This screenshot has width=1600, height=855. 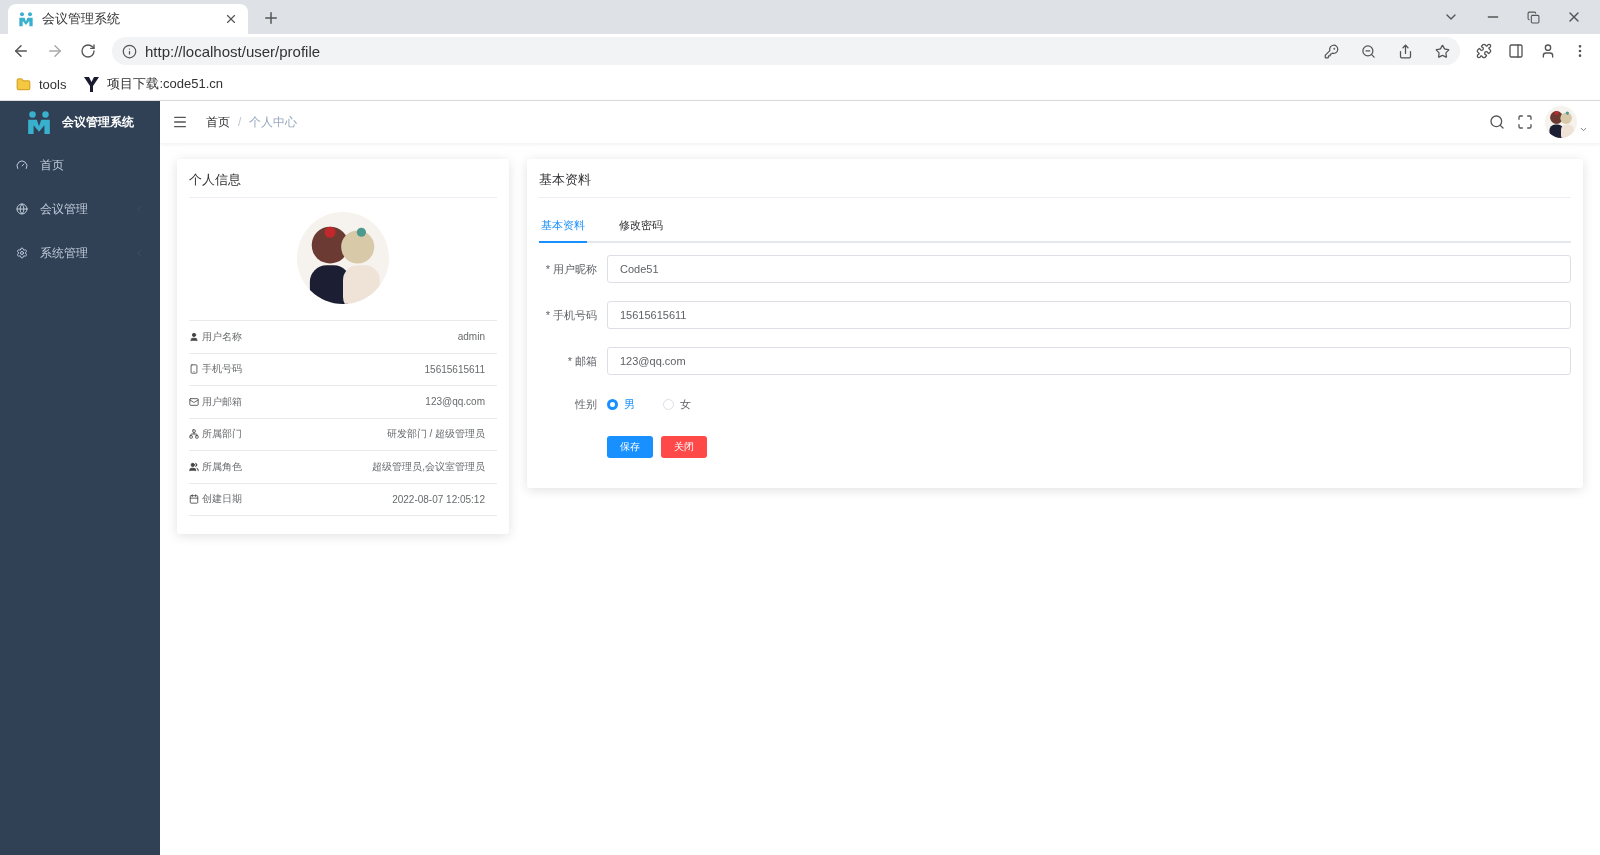 What do you see at coordinates (343, 178) in the screenshot?
I see `card-title: 个人信息` at bounding box center [343, 178].